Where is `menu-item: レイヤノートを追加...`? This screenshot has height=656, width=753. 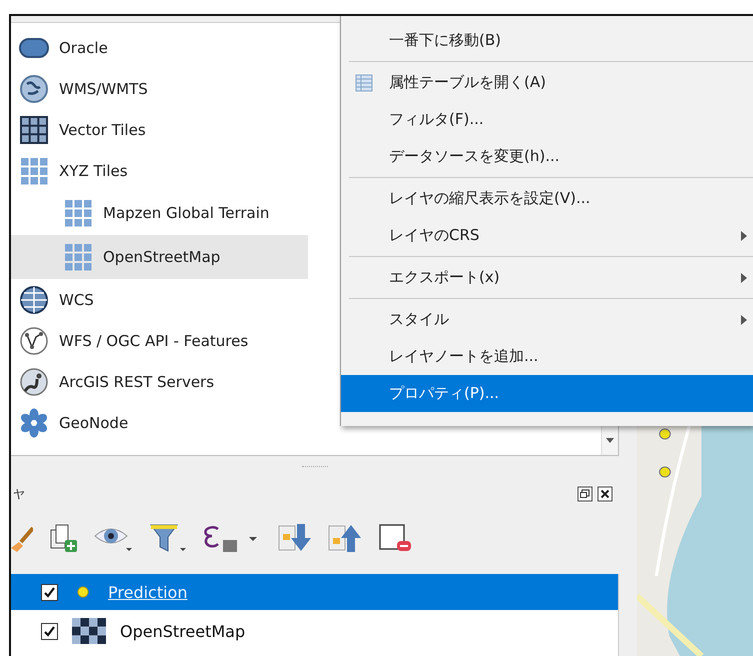
menu-item: レイヤノートを追加... is located at coordinates (547, 356).